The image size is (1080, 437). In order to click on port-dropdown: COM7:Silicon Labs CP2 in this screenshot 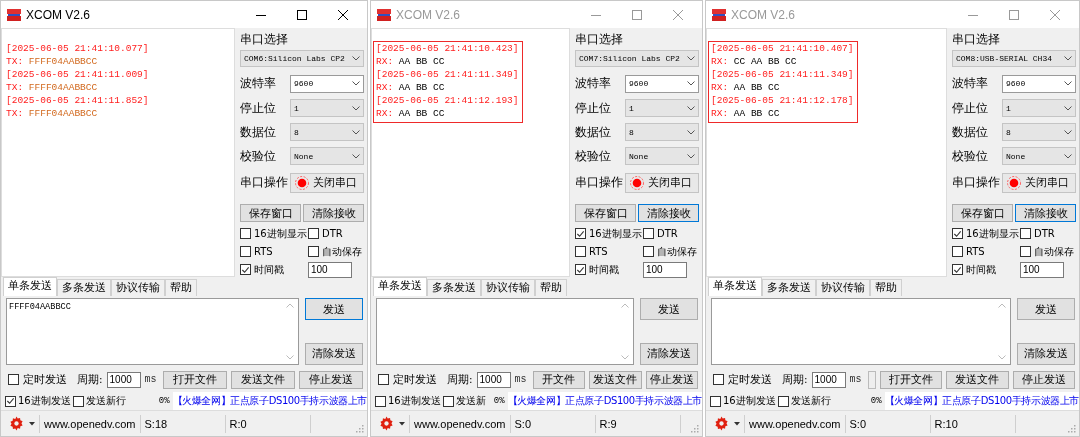, I will do `click(637, 59)`.